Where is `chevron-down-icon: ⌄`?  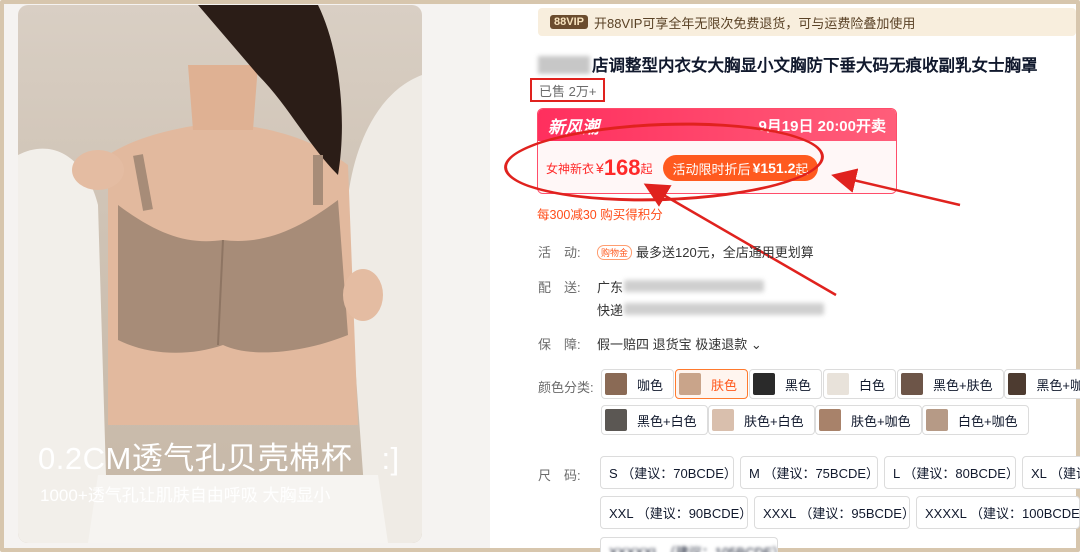
chevron-down-icon: ⌄ is located at coordinates (756, 344).